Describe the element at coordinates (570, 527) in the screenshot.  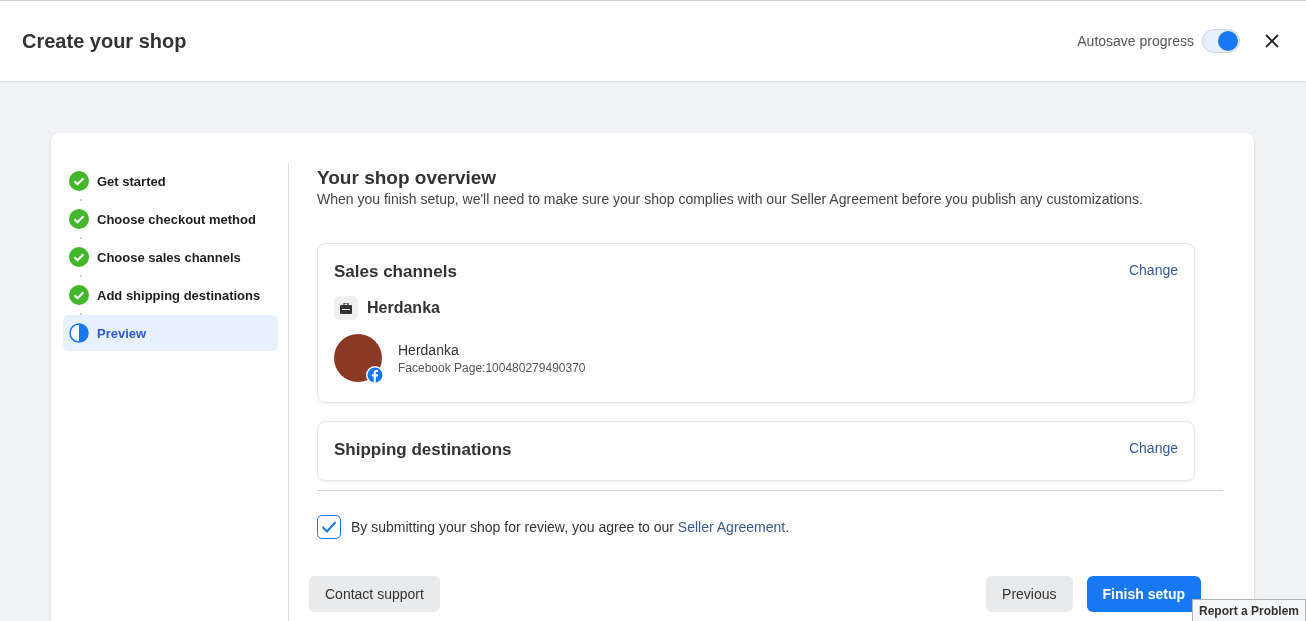
I see `agreement-text: By submitting your shop for review, you agree to our Seller Agreement.` at that location.